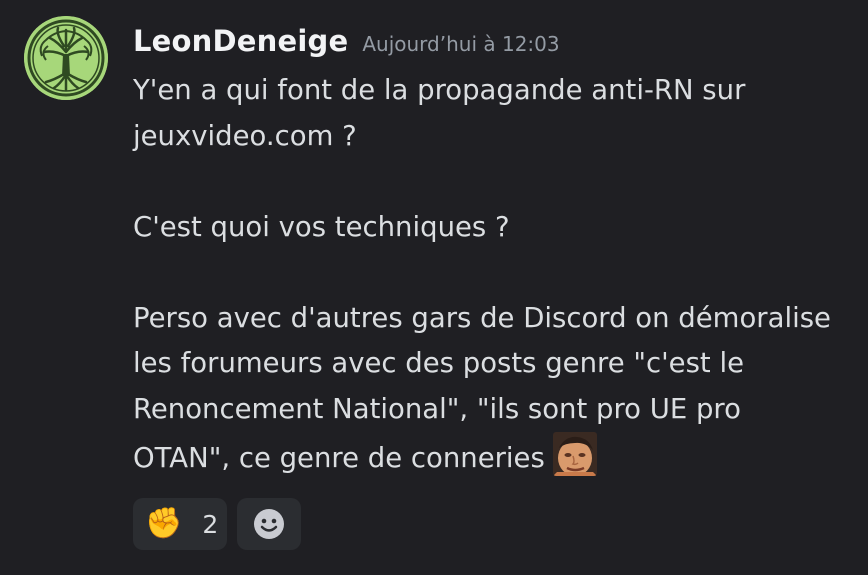 This screenshot has width=868, height=575. I want to click on add-reaction-smiley-icon, so click(269, 524).